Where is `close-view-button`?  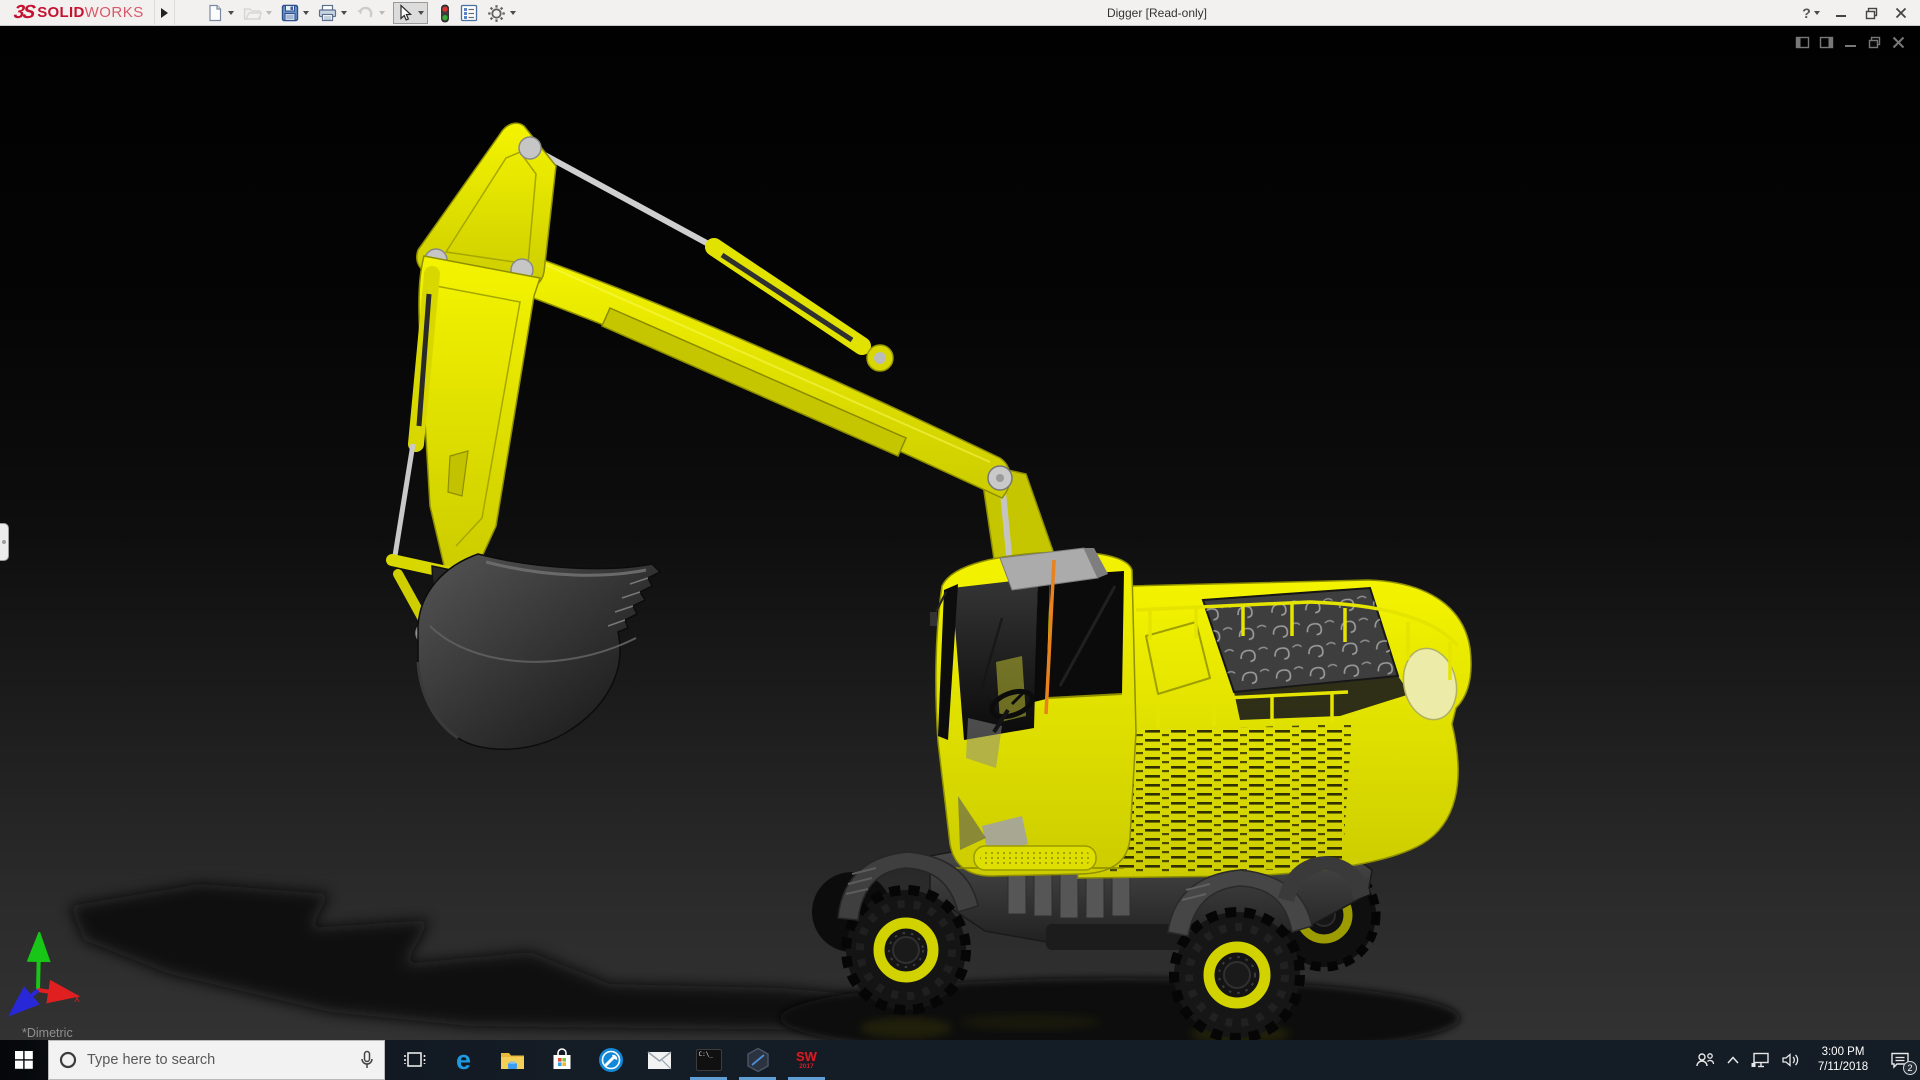
close-view-button is located at coordinates (1898, 42).